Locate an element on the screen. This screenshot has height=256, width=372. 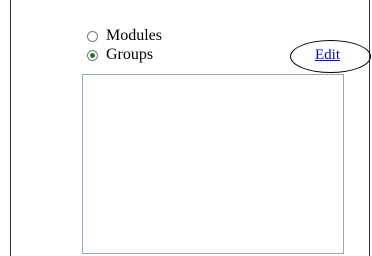
edit-link: Edit is located at coordinates (327, 55).